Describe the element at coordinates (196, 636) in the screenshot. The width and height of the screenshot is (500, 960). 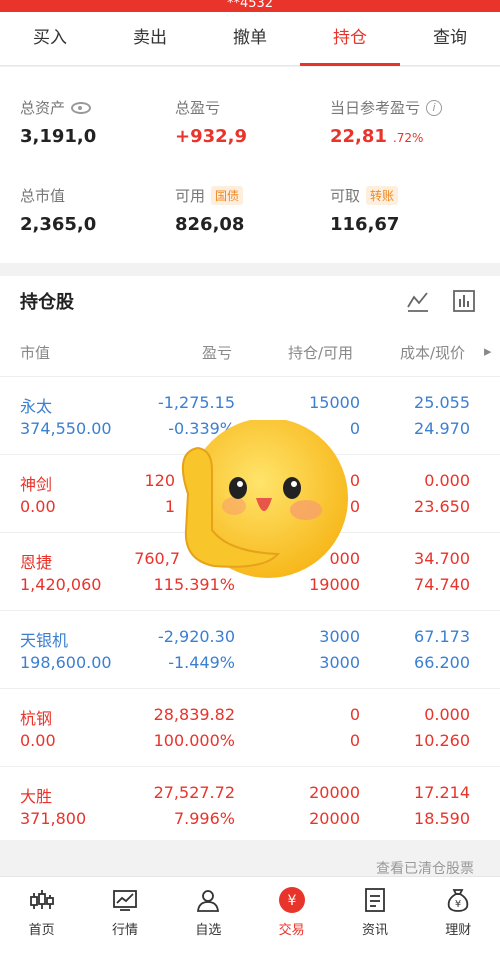
I see `stock-pl: -2,920.30` at that location.